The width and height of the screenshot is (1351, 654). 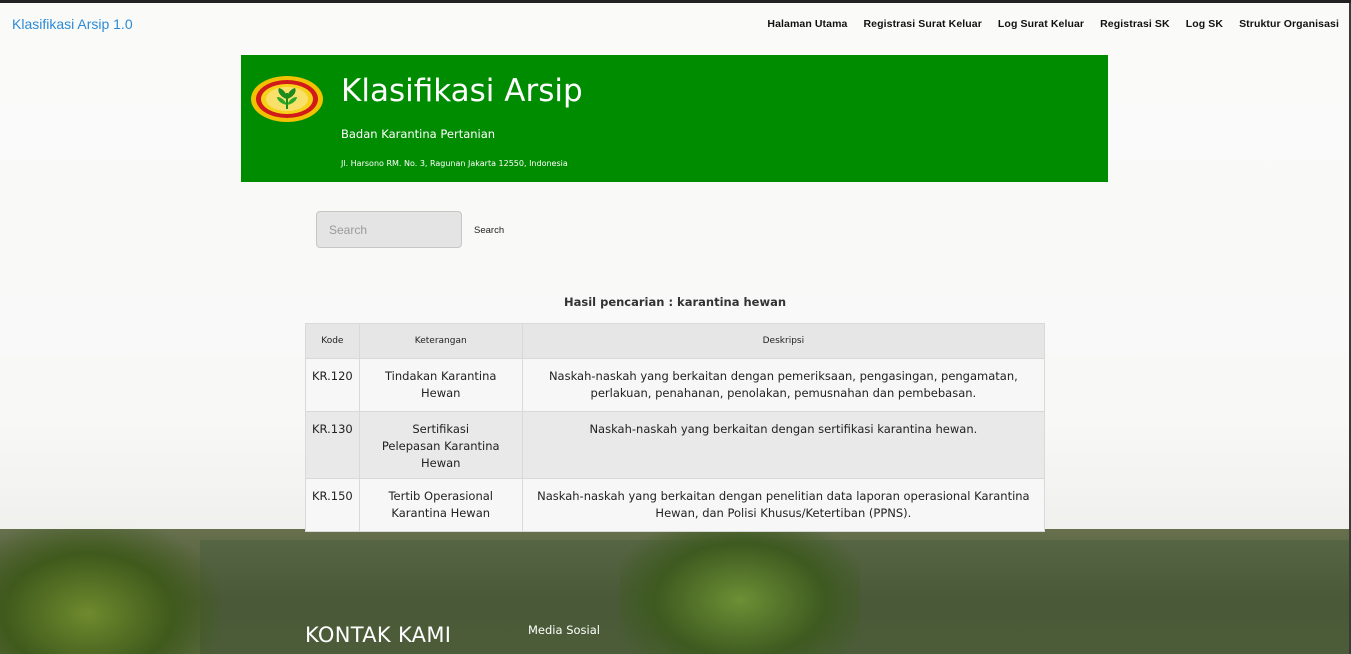 What do you see at coordinates (675, 302) in the screenshot?
I see `search-result-heading: Hasil pencarian : karantina hewan` at bounding box center [675, 302].